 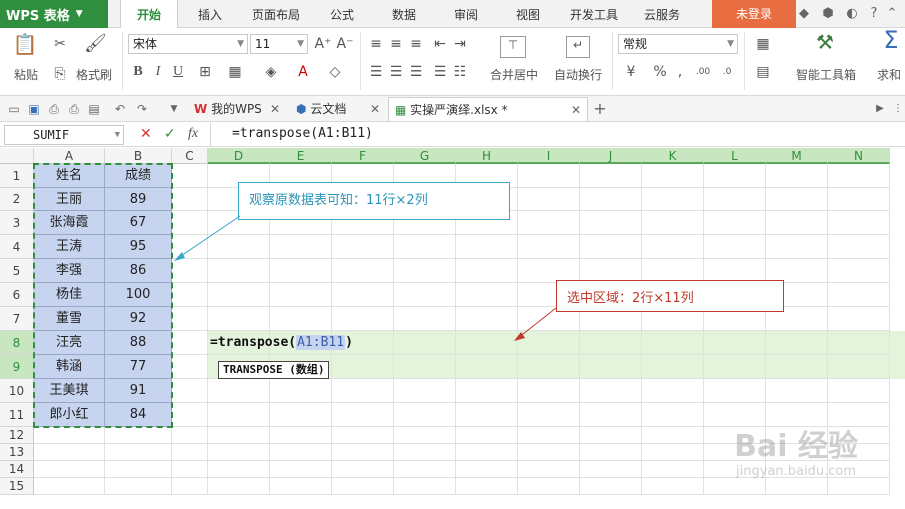 What do you see at coordinates (174, 109) in the screenshot?
I see `customize-qat-icon: ▼` at bounding box center [174, 109].